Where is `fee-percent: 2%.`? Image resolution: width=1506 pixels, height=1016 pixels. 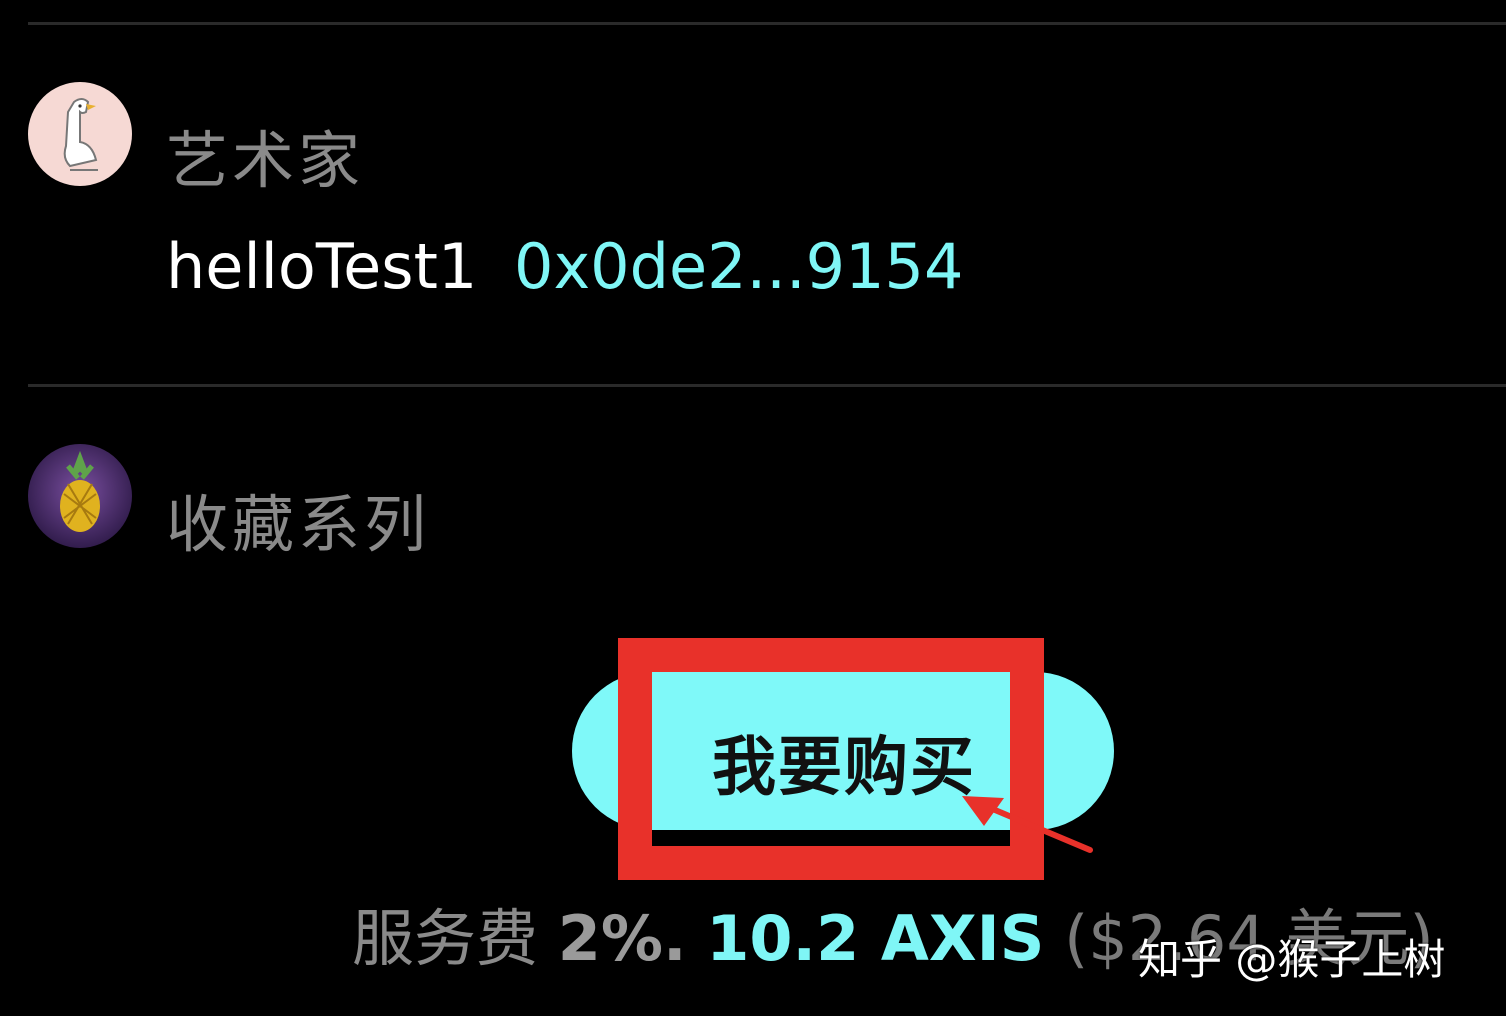
fee-percent: 2%. is located at coordinates (622, 938).